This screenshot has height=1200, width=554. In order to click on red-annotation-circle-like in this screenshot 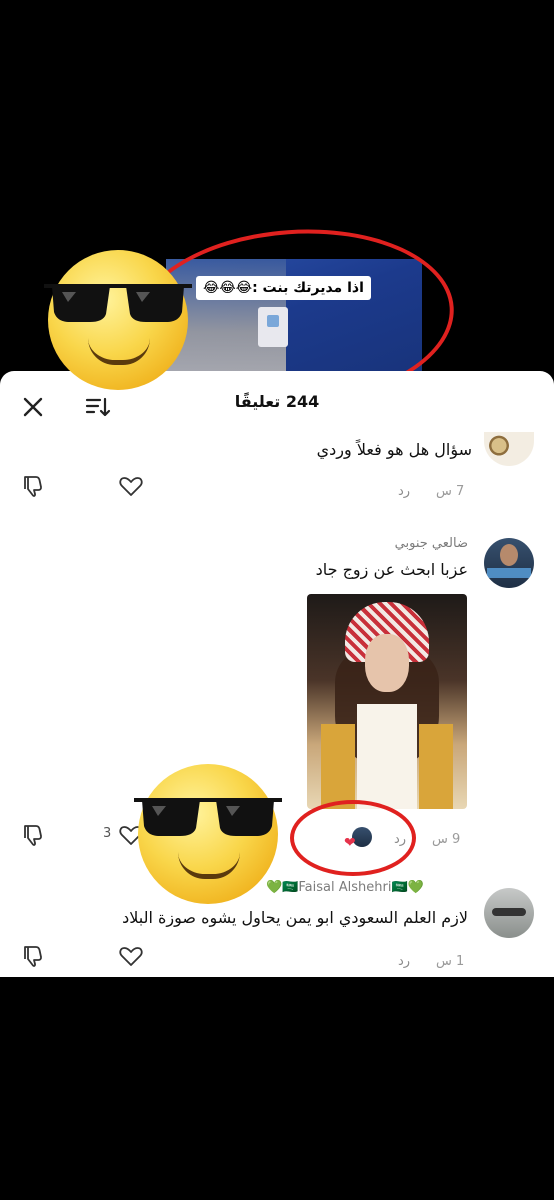, I will do `click(353, 838)`.